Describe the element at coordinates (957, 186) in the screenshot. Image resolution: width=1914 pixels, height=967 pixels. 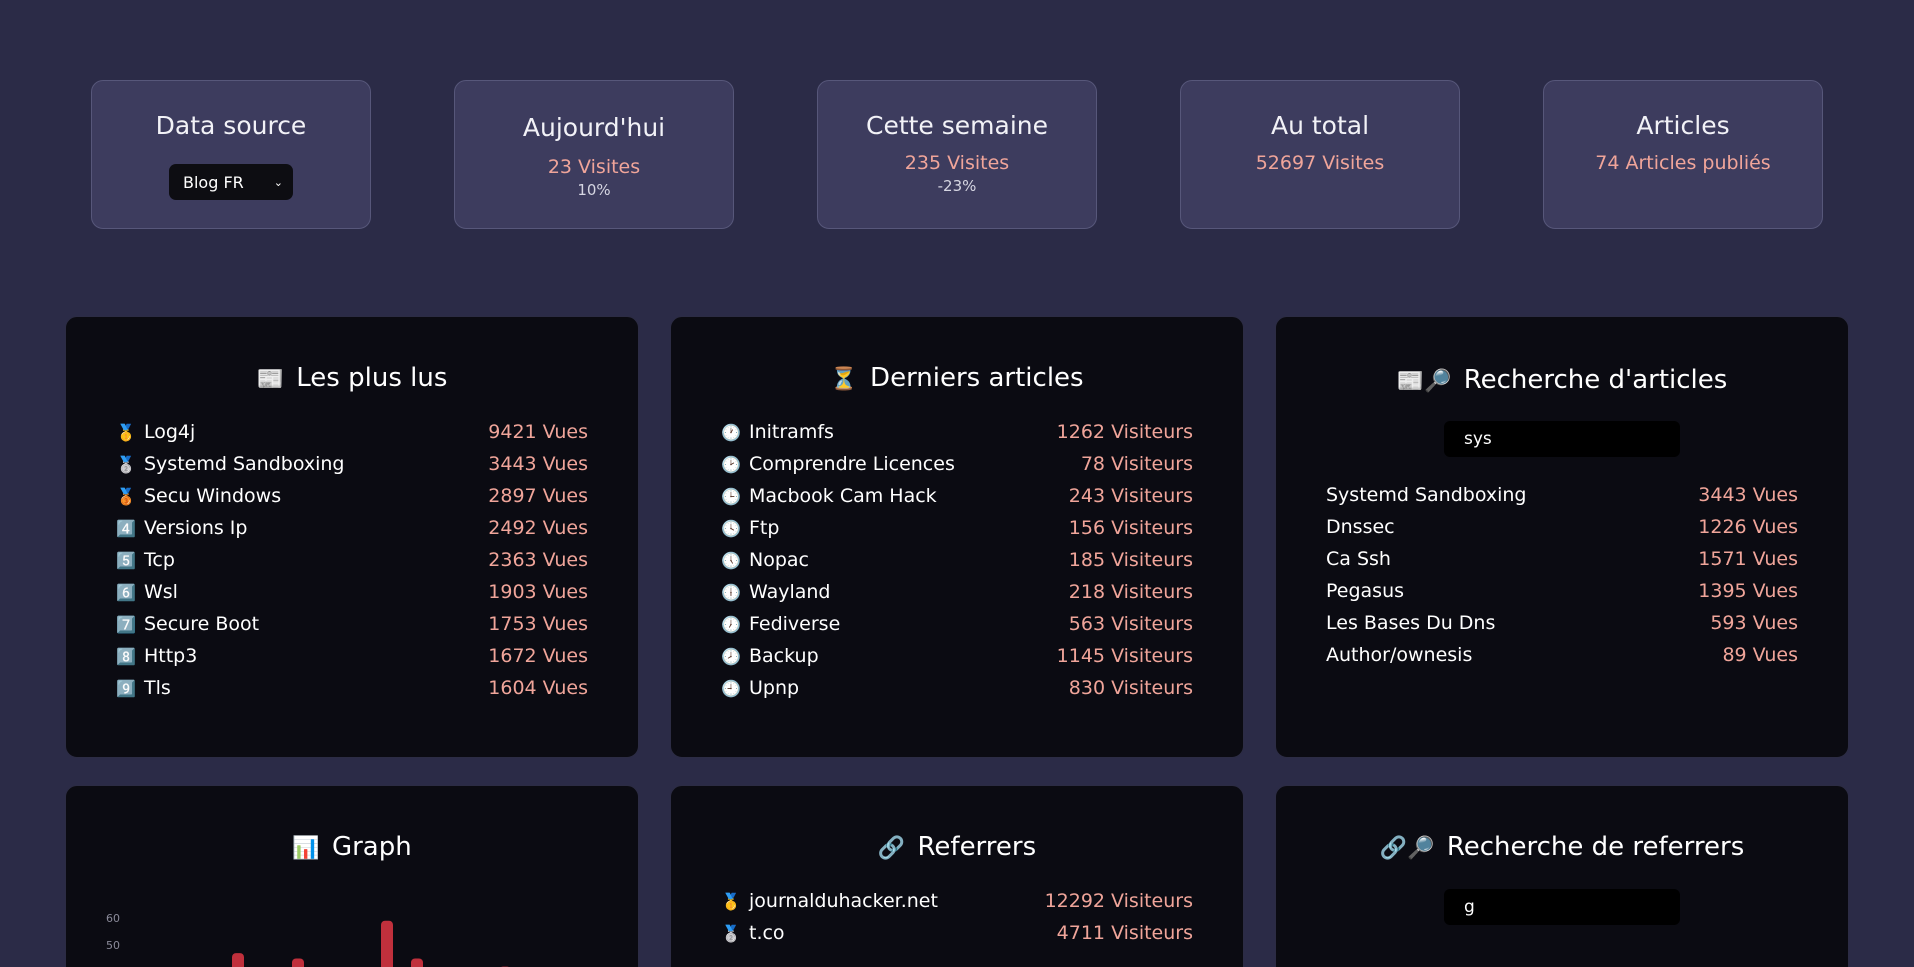
I see `week-change: -23%` at that location.